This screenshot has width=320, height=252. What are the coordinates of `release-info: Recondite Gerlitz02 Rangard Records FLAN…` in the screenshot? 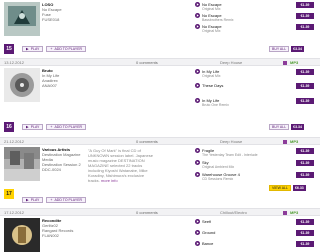 It's located at (64, 228).